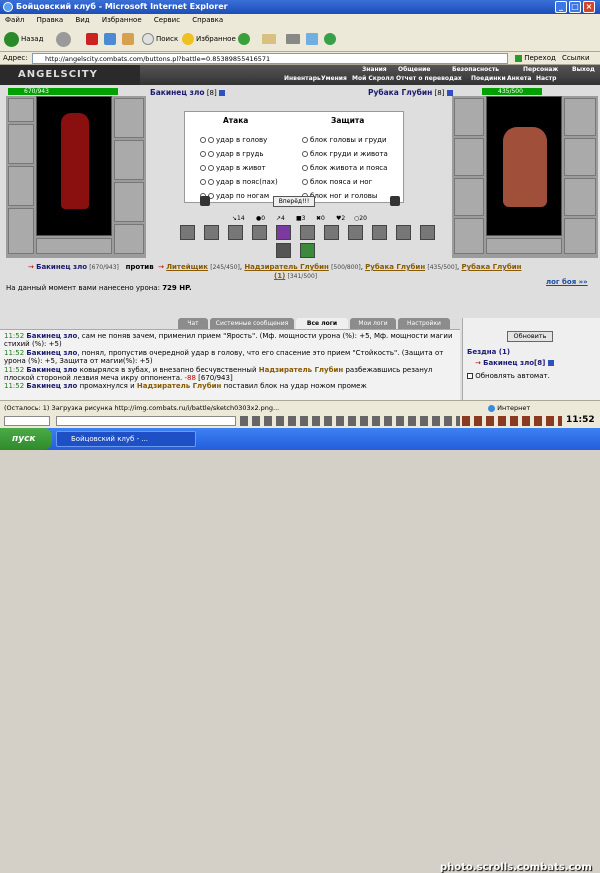 Image resolution: width=600 pixels, height=873 pixels. What do you see at coordinates (344, 140) in the screenshot?
I see `defense-option-head-chest: блок головы и груди` at bounding box center [344, 140].